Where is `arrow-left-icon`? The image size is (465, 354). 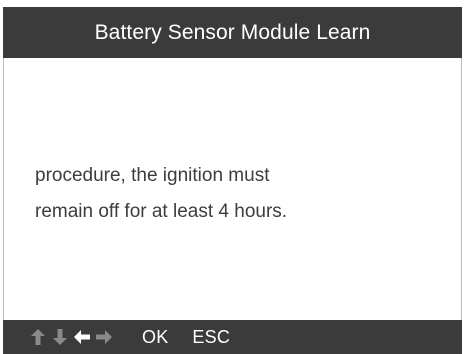 arrow-left-icon is located at coordinates (82, 337).